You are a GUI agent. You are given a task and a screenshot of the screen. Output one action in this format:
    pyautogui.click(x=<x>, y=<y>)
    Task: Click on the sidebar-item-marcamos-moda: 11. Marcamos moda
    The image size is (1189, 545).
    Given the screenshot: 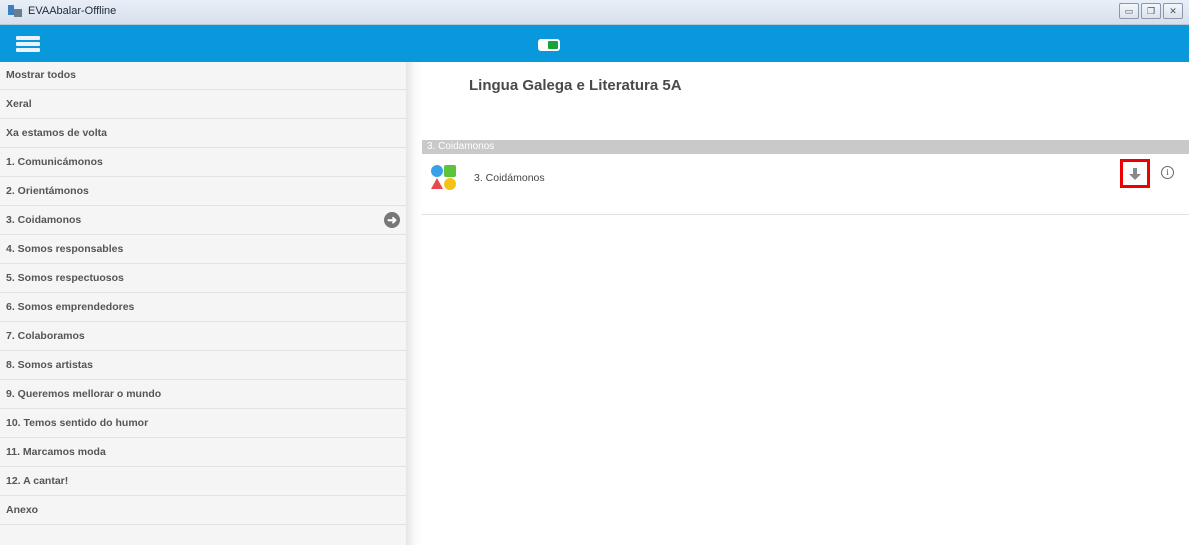 What is the action you would take?
    pyautogui.click(x=203, y=452)
    